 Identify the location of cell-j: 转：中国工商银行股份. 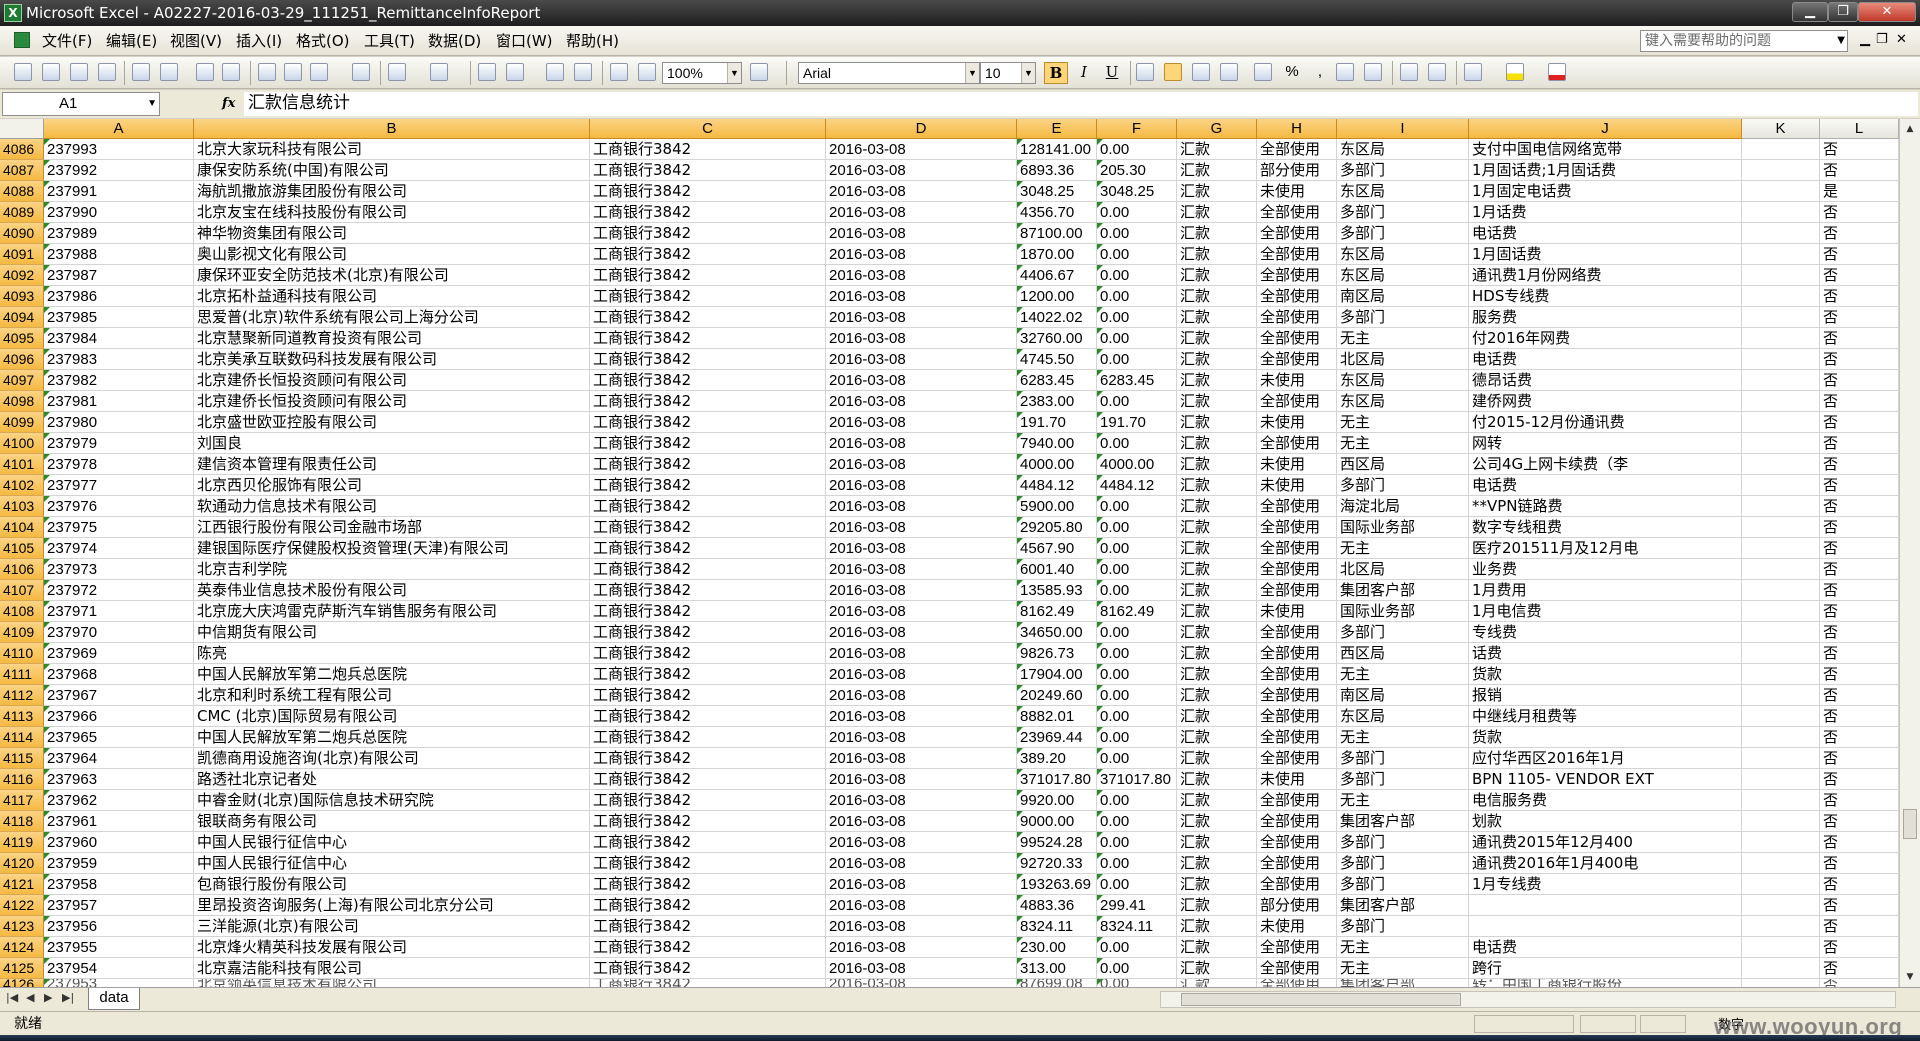
(1605, 983).